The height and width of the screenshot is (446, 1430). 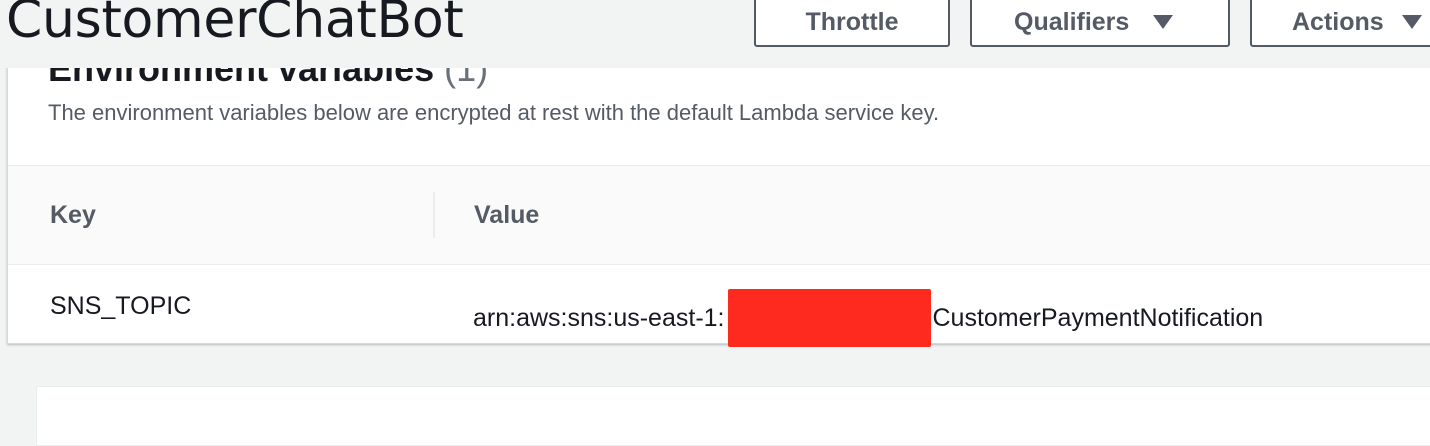 I want to click on actions-dropdown-label: Actions, so click(x=1338, y=22).